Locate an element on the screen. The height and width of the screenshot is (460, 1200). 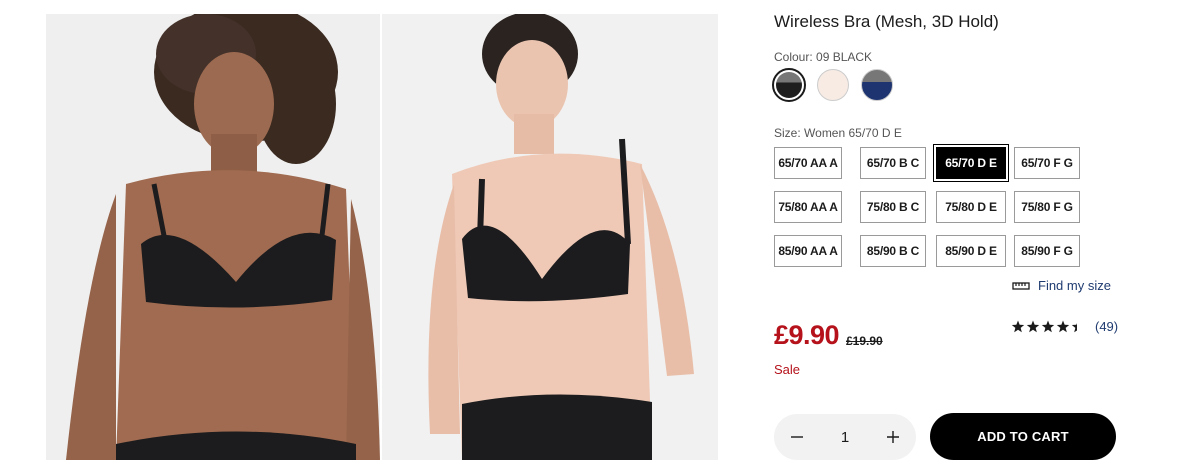
quantity-increase-button is located at coordinates (893, 437).